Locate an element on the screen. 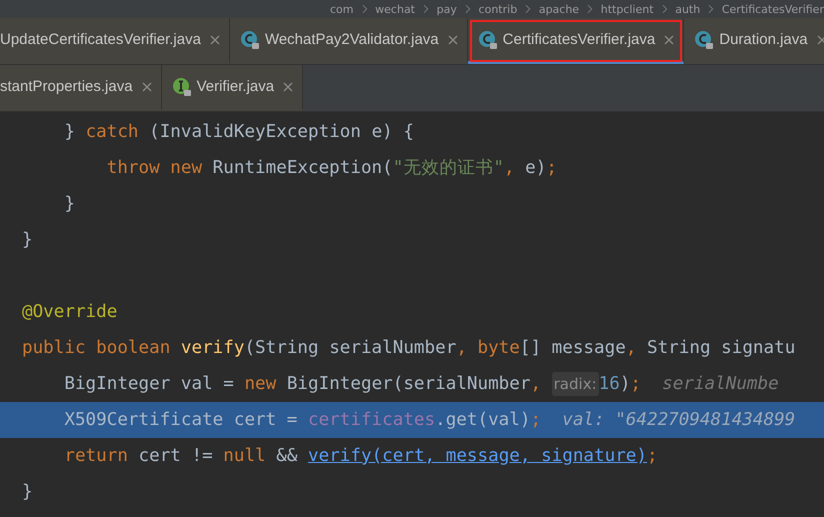  breadcrumb-item: apache is located at coordinates (559, 9).